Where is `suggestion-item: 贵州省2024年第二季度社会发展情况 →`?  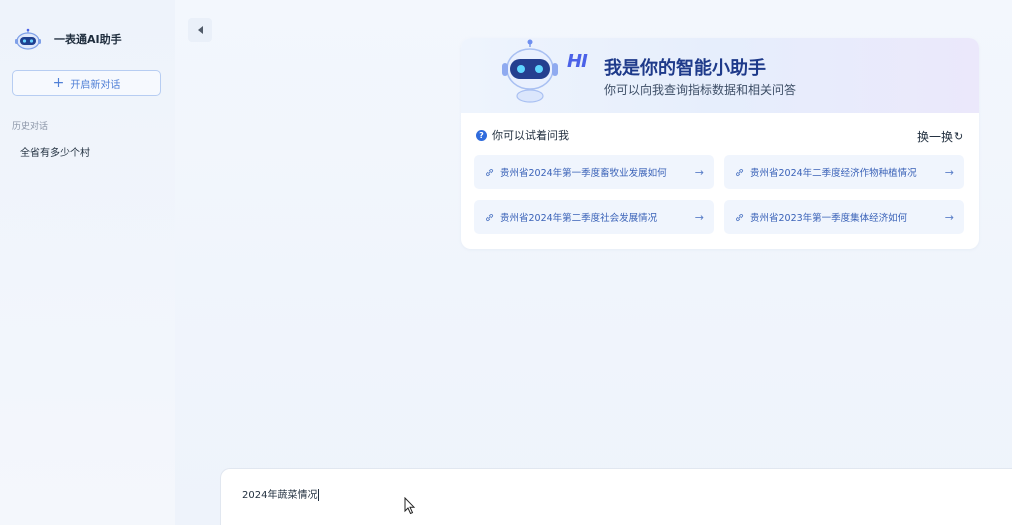 suggestion-item: 贵州省2024年第二季度社会发展情况 → is located at coordinates (594, 217).